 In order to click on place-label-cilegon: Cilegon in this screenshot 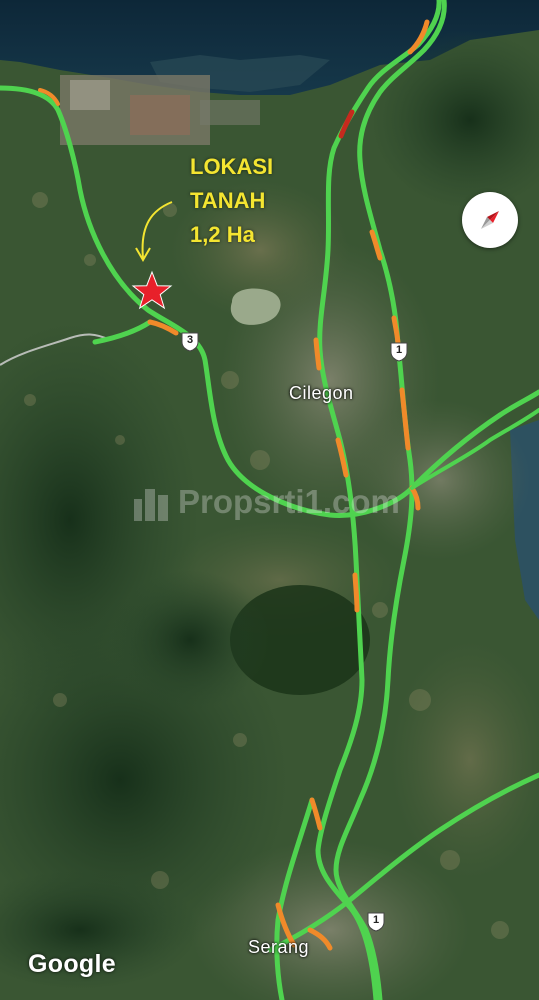, I will do `click(321, 393)`.